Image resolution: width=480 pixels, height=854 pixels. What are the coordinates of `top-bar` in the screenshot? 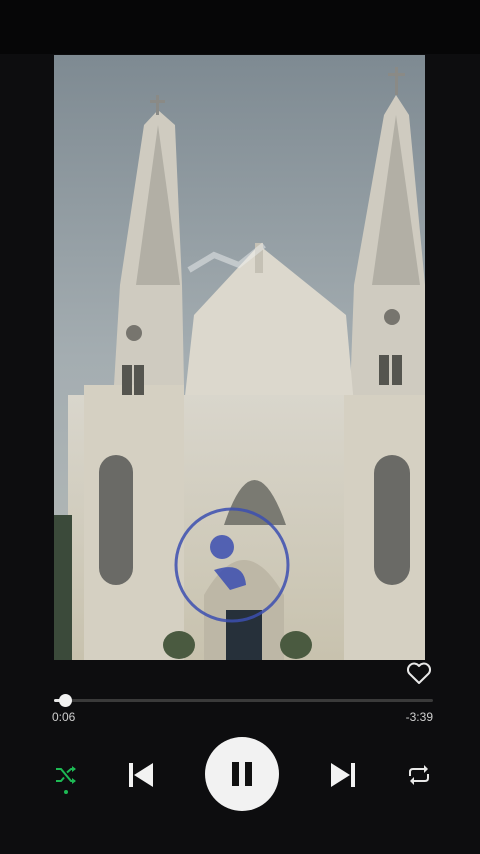 It's located at (240, 27).